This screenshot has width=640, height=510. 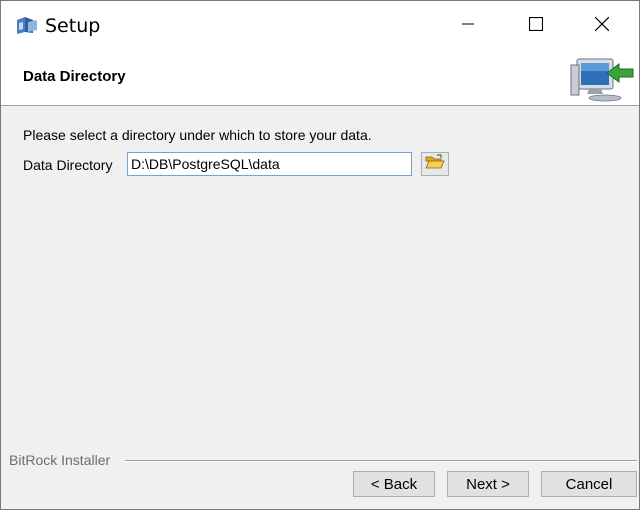 What do you see at coordinates (601, 78) in the screenshot?
I see `computer-arrow-icon` at bounding box center [601, 78].